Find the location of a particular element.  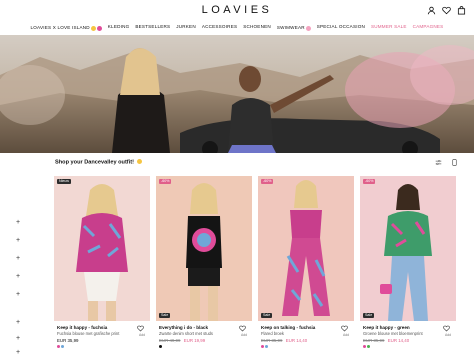

filter-sliders-icon is located at coordinates (438, 162).